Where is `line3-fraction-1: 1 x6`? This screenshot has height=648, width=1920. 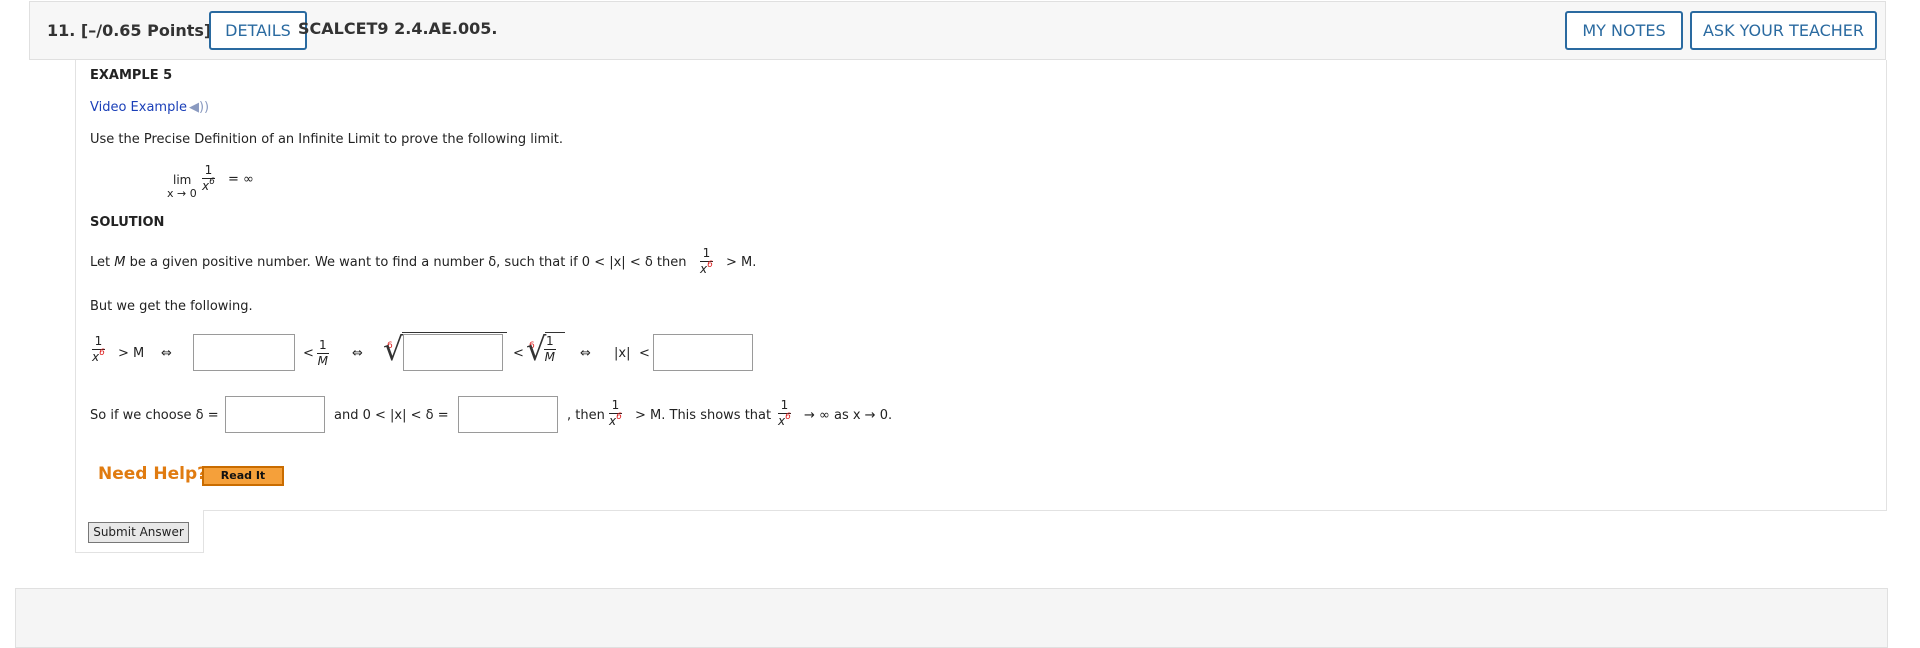 line3-fraction-1: 1 x6 is located at coordinates (615, 413).